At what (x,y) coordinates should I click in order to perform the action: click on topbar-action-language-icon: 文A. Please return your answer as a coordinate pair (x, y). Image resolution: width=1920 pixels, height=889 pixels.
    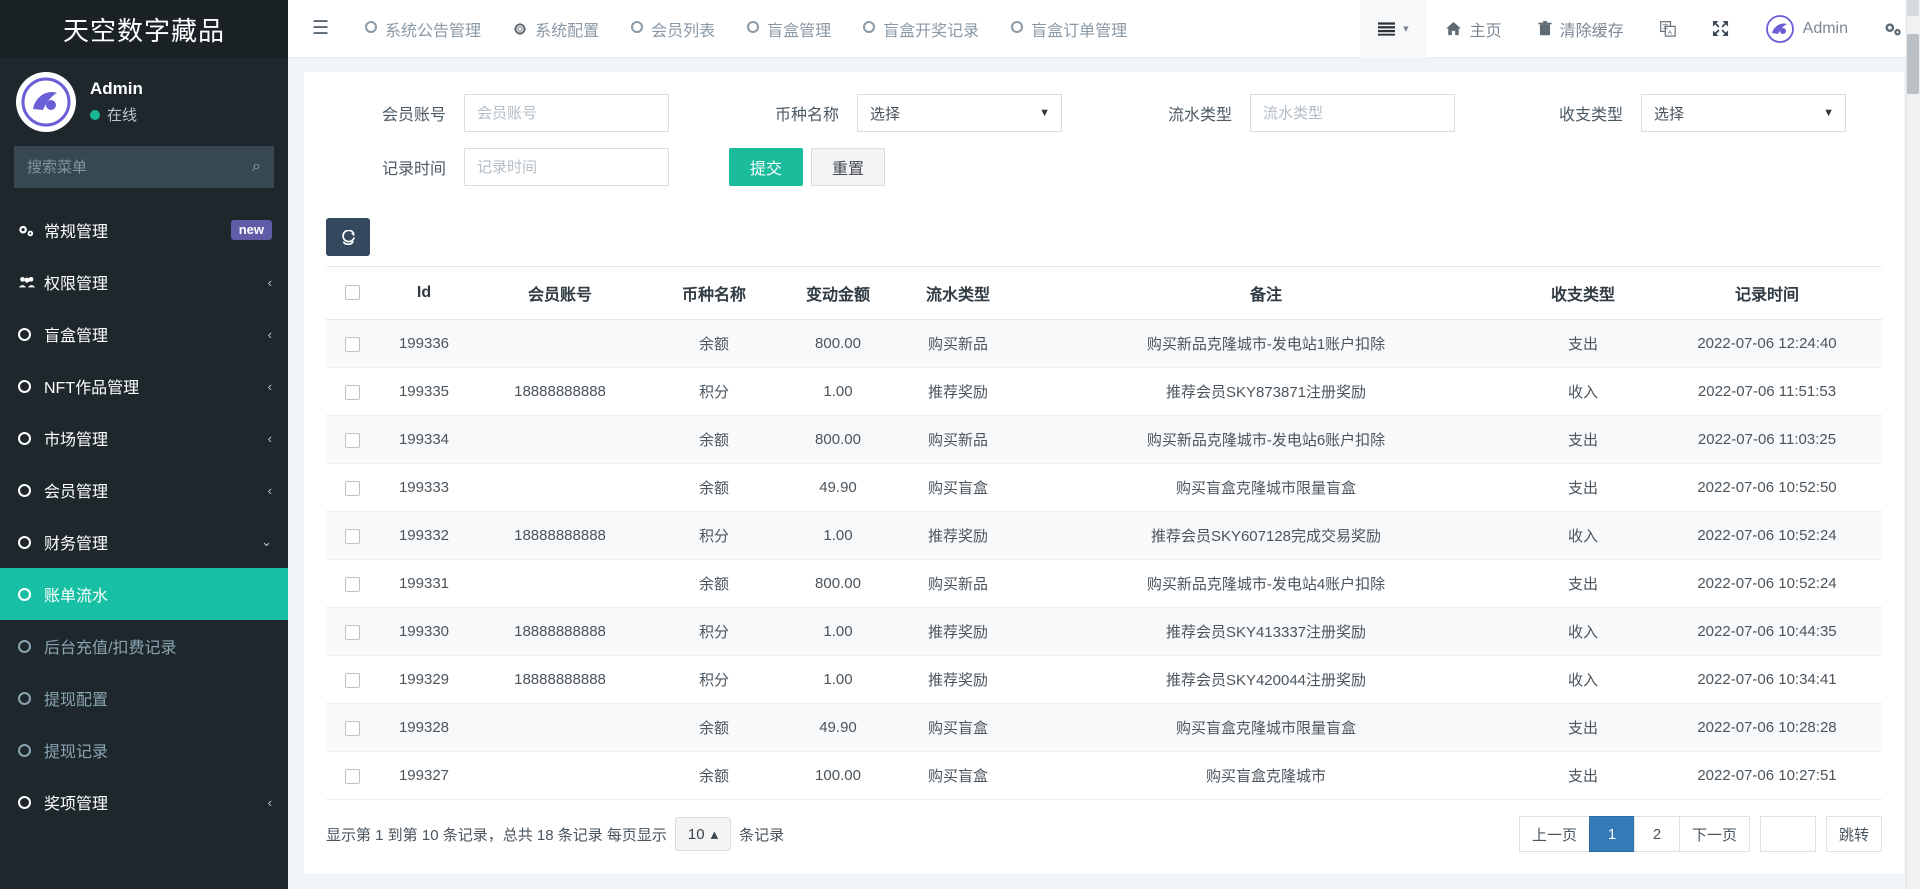
    Looking at the image, I should click on (1668, 29).